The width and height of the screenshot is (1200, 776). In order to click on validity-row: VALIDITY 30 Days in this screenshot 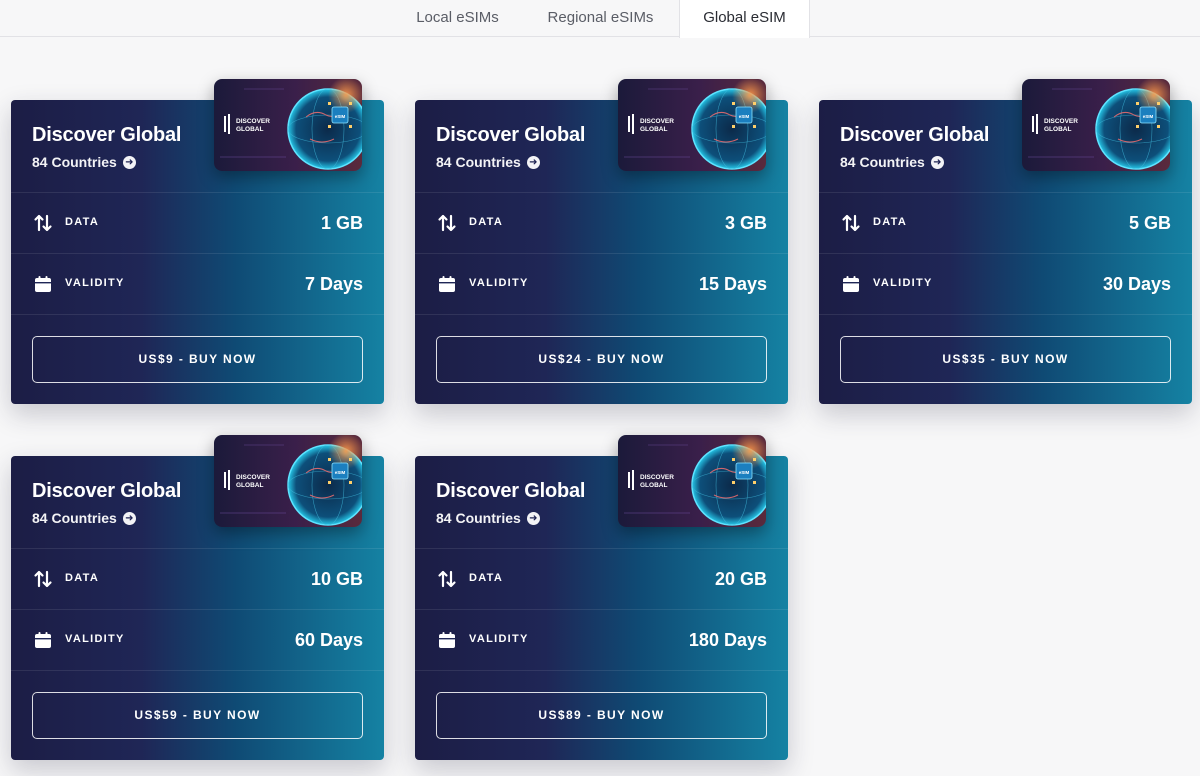, I will do `click(1005, 283)`.